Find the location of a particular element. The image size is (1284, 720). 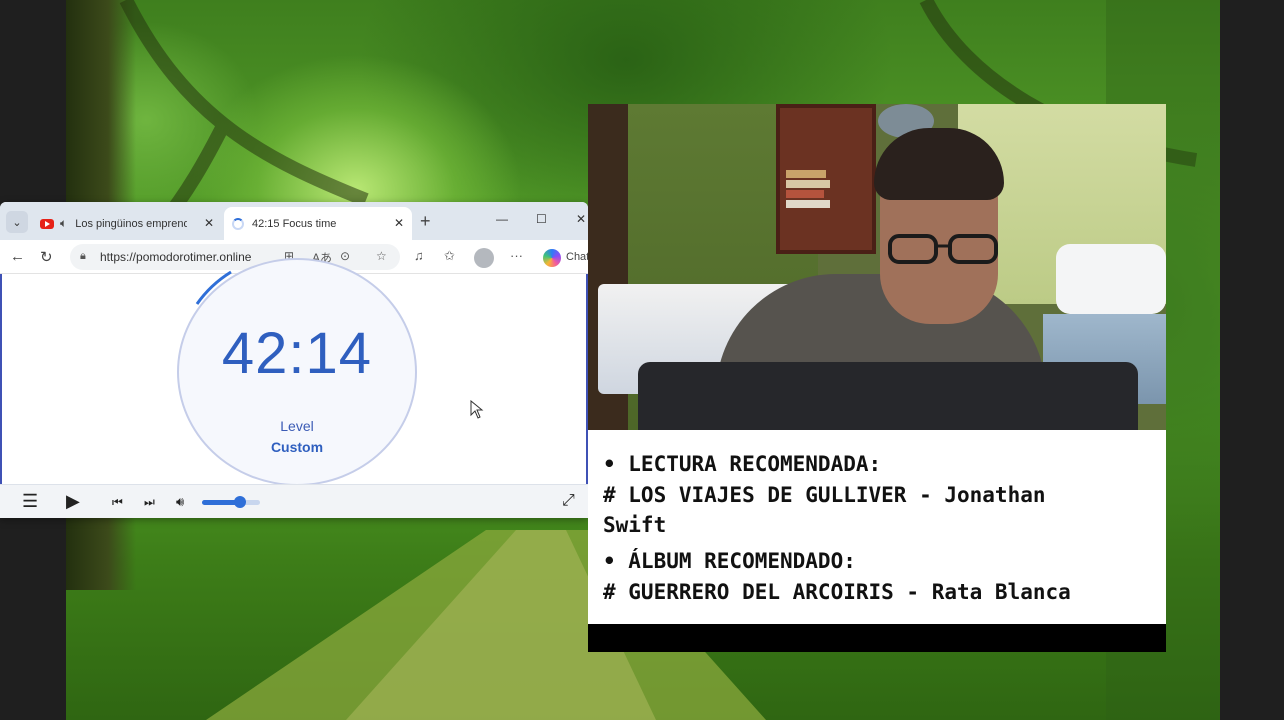

speaker-icon: 🔈︎ is located at coordinates (63, 223).